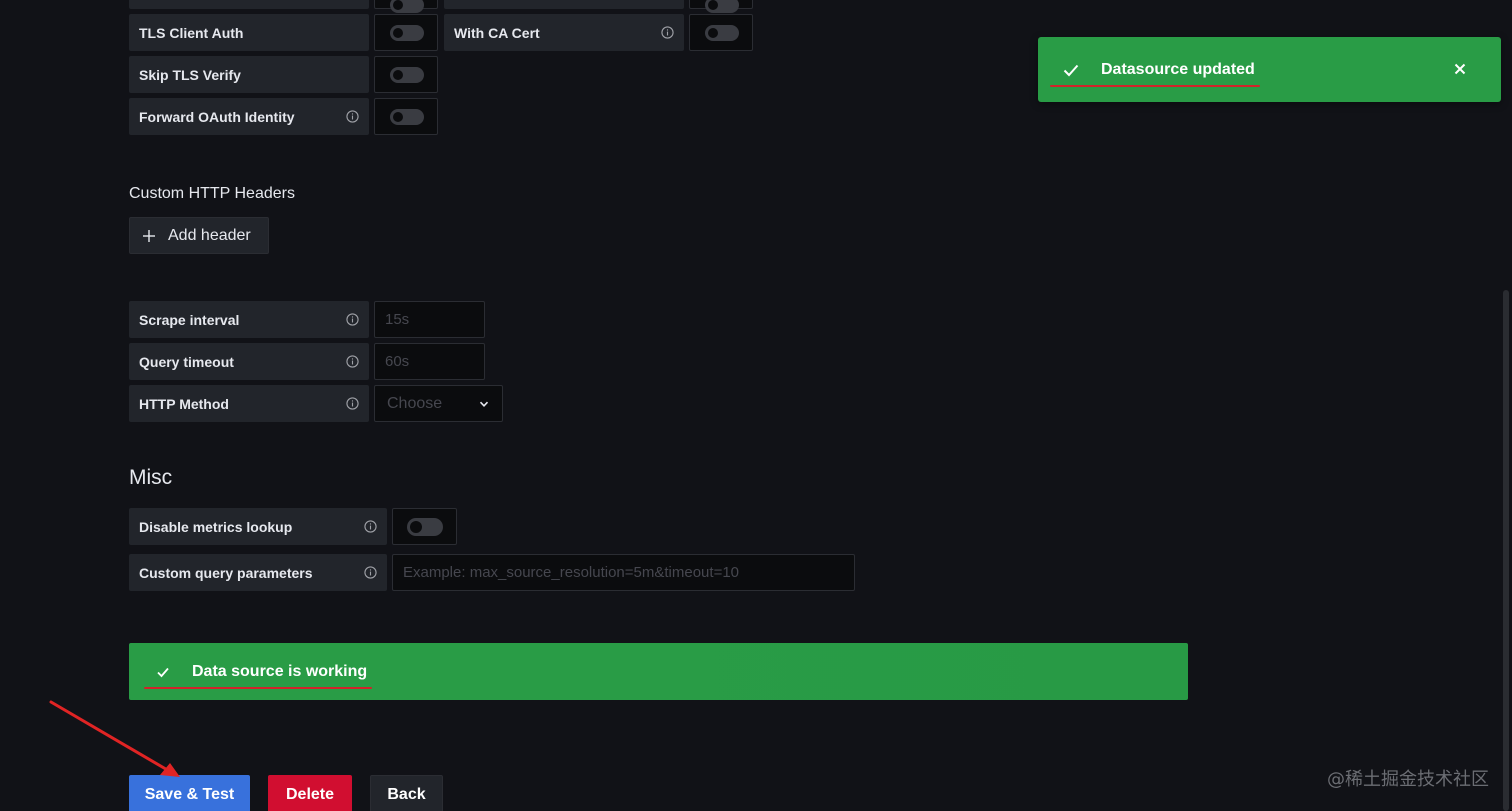  I want to click on skip-tls-verify-text: Skip TLS Verify, so click(190, 74).